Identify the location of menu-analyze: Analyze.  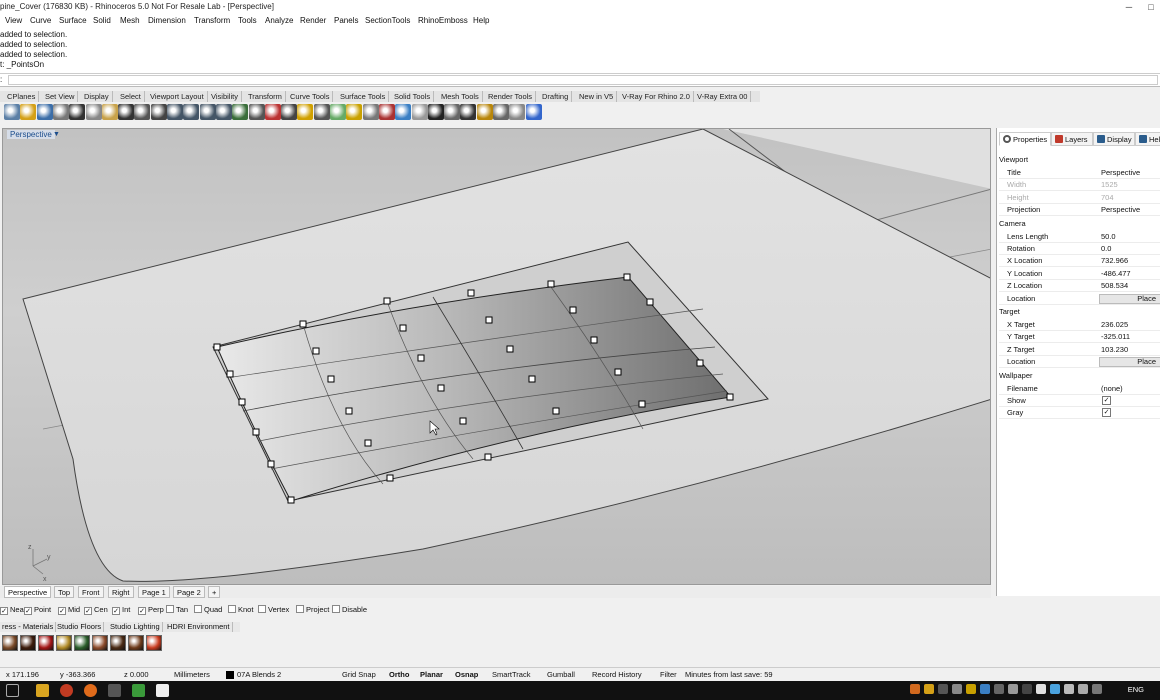
(279, 20).